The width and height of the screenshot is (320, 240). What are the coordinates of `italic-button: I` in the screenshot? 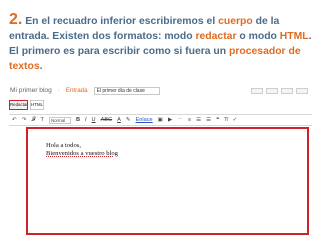 It's located at (86, 120).